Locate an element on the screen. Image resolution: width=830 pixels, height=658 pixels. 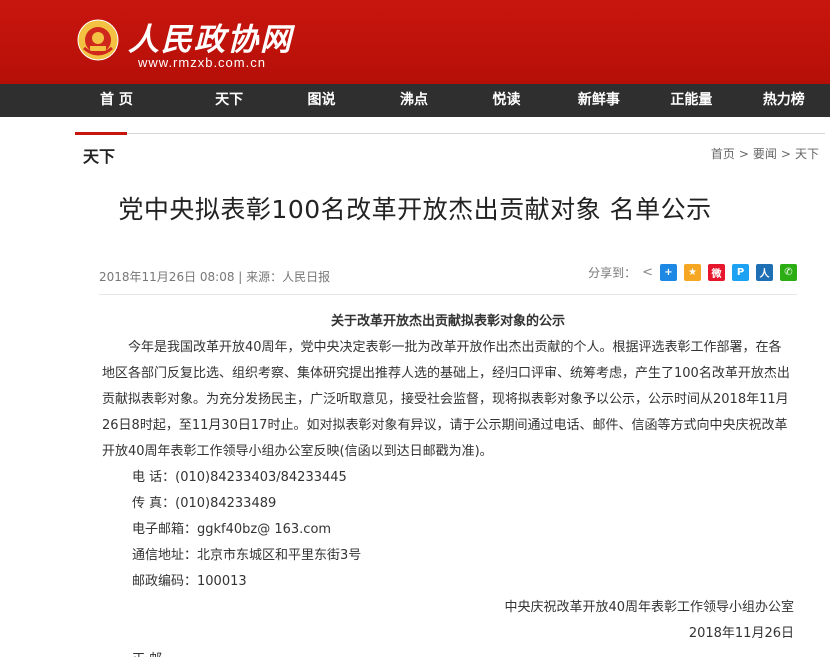
contact-postcode: 邮政编码：100013 is located at coordinates (189, 581).